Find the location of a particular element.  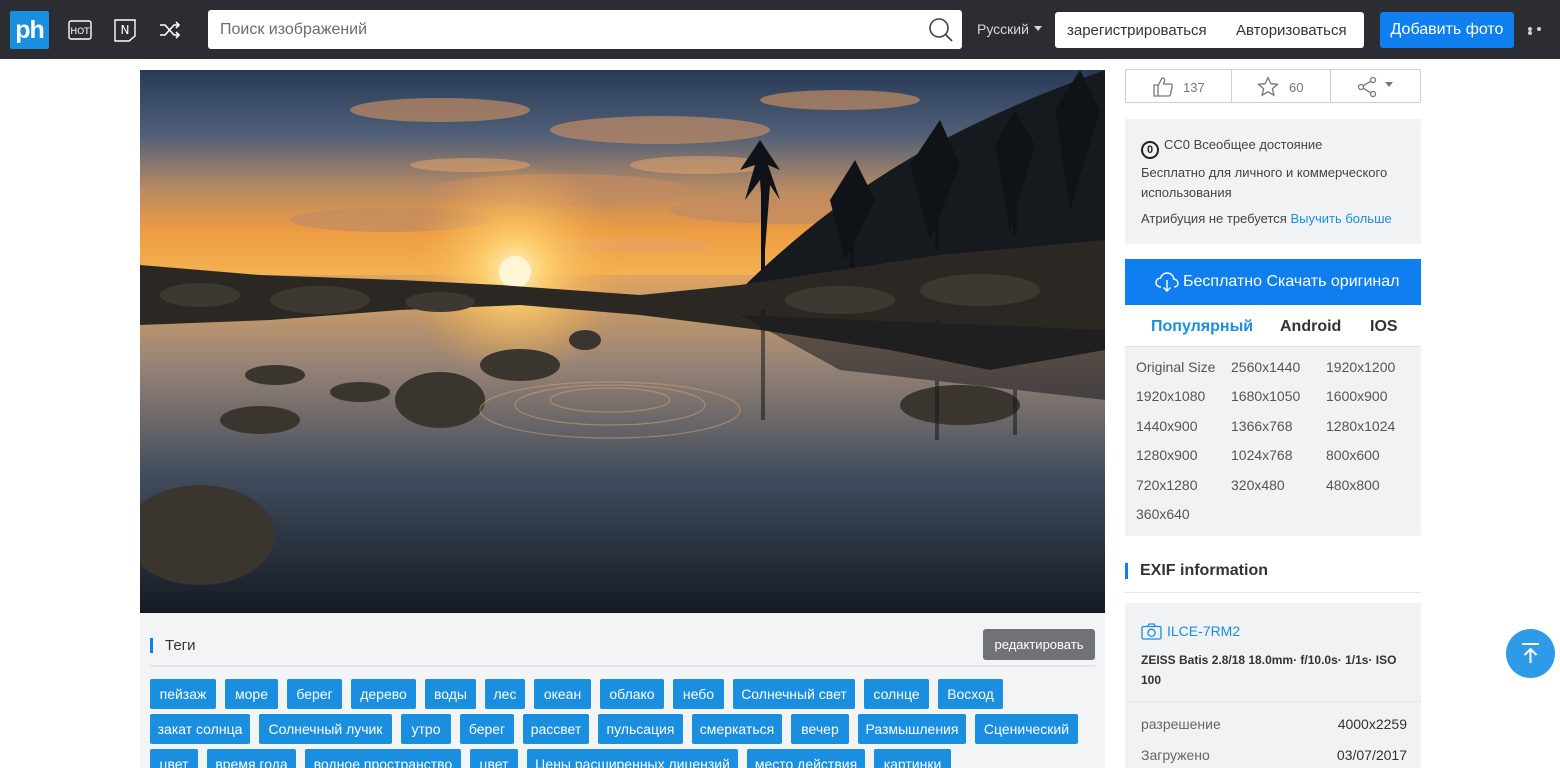

size-option: 480x800 is located at coordinates (1353, 485).